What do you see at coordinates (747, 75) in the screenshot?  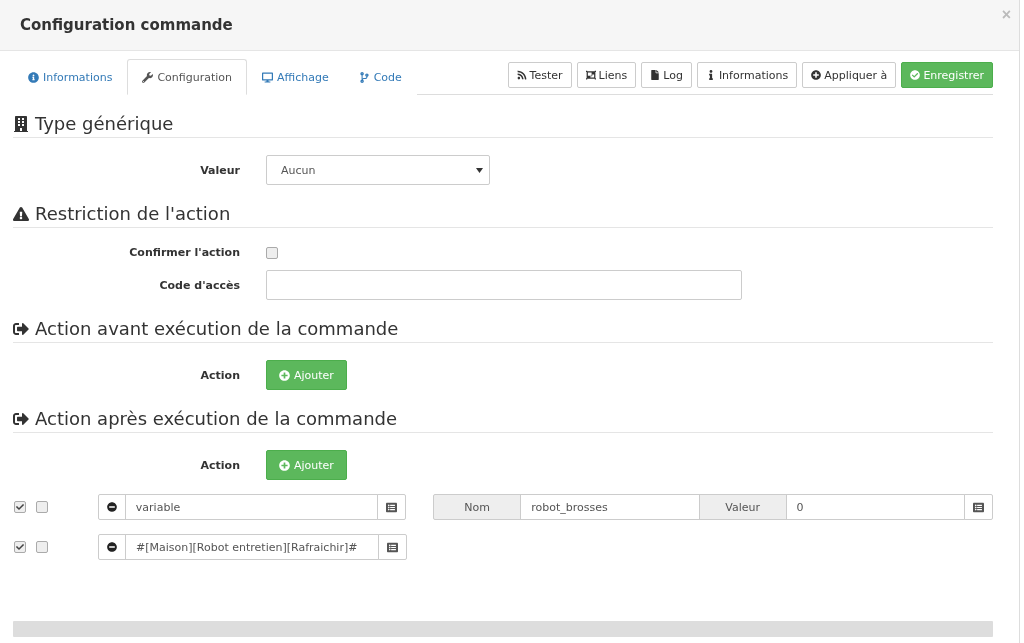 I see `toolbar-button: Informations` at bounding box center [747, 75].